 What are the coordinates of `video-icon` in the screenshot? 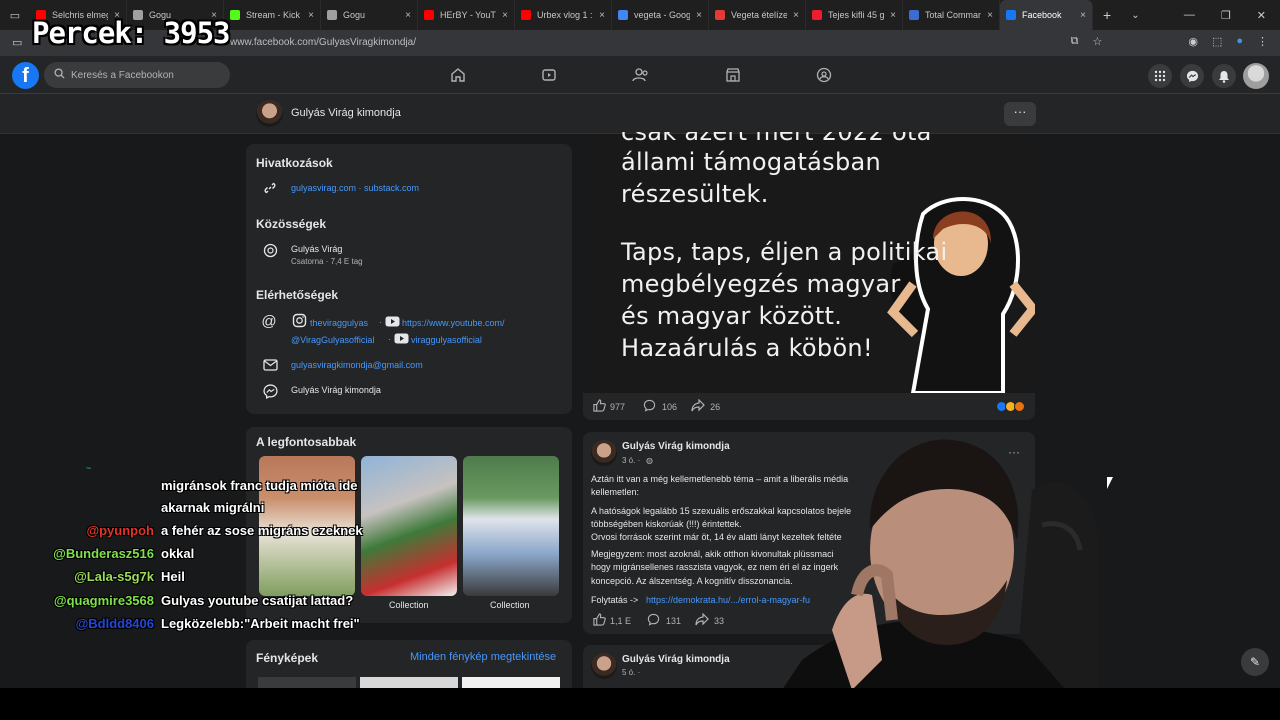 It's located at (549, 75).